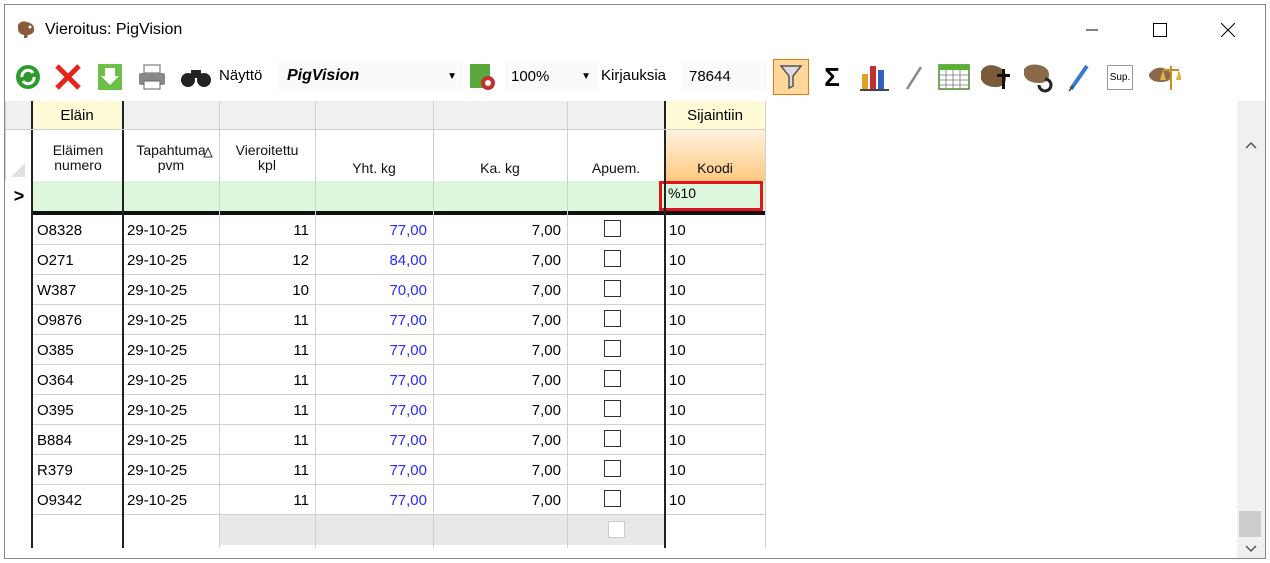  Describe the element at coordinates (78, 260) in the screenshot. I see `cell-numero: O271` at that location.